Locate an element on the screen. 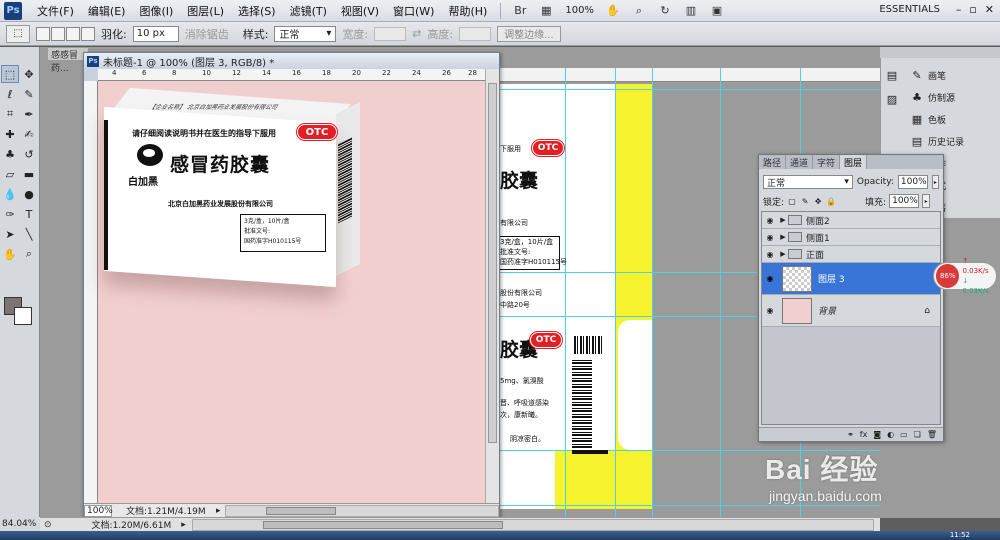 Image resolution: width=1000 pixels, height=540 pixels. menu-view: 视图(V) is located at coordinates (360, 11).